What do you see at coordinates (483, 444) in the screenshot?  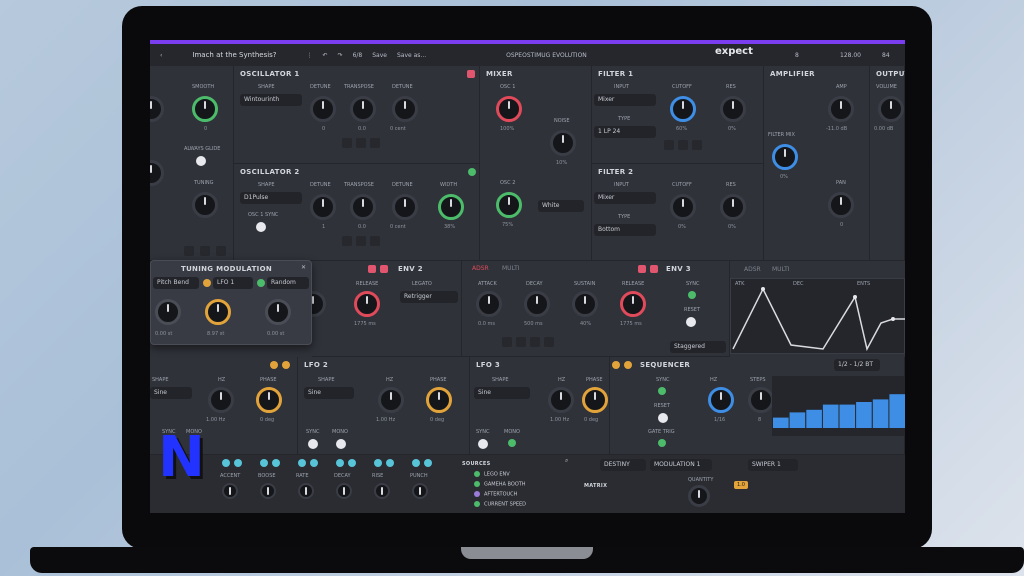 I see `lfo3-sync-toggle` at bounding box center [483, 444].